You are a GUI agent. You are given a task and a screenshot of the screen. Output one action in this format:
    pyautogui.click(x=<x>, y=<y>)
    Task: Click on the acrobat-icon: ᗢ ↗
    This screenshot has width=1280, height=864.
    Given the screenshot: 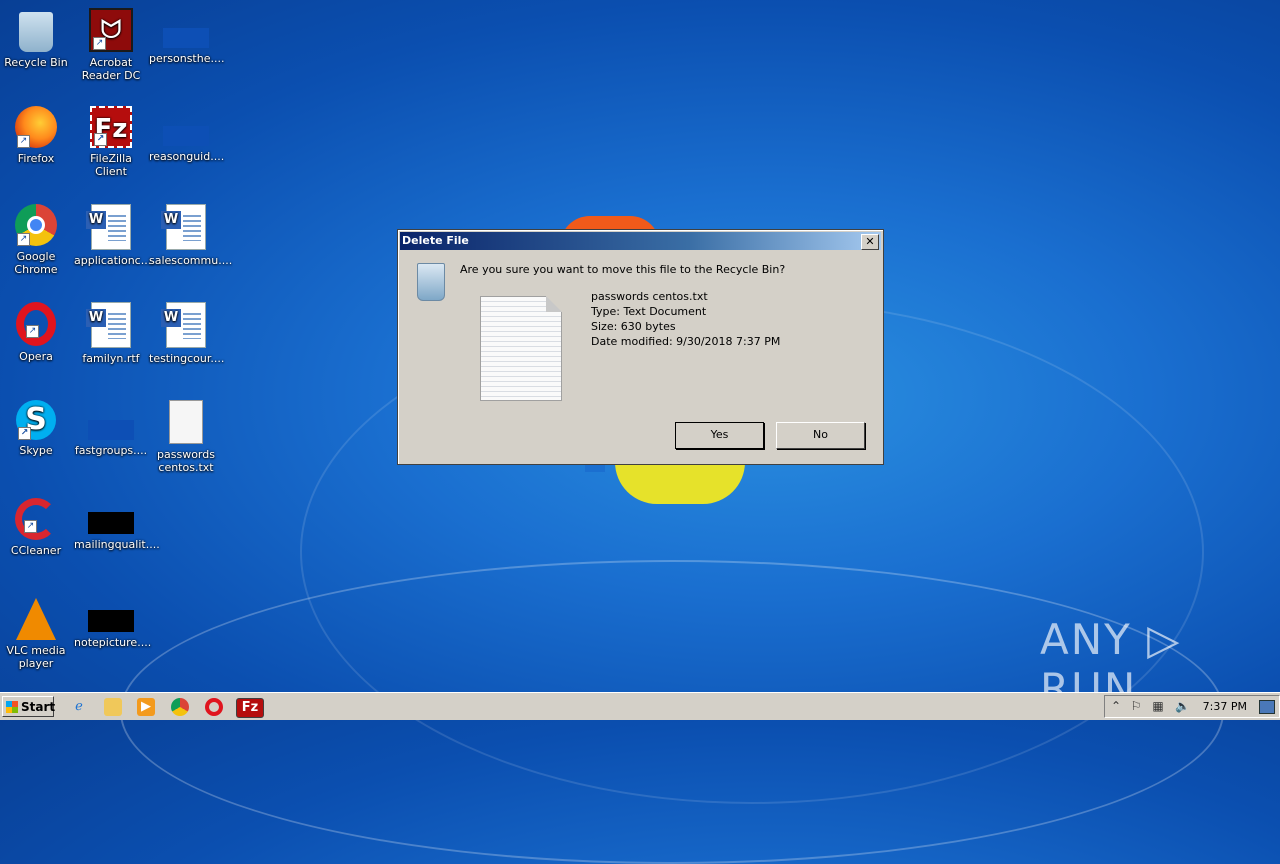 What is the action you would take?
    pyautogui.click(x=111, y=30)
    